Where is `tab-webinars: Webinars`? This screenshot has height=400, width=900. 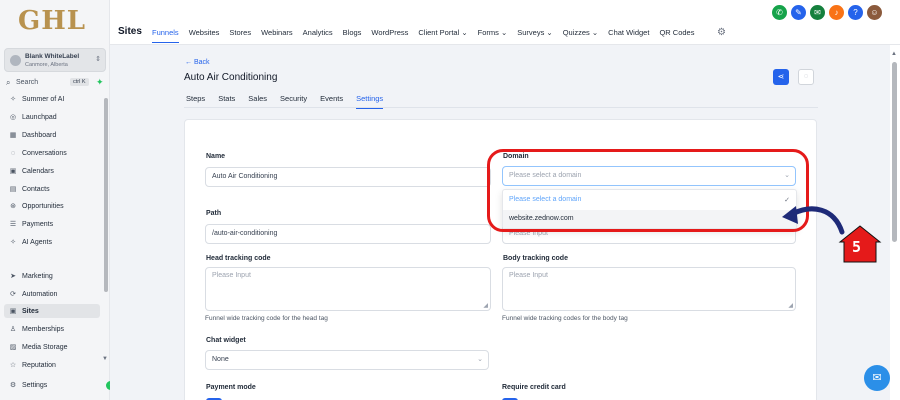 tab-webinars: Webinars is located at coordinates (277, 32).